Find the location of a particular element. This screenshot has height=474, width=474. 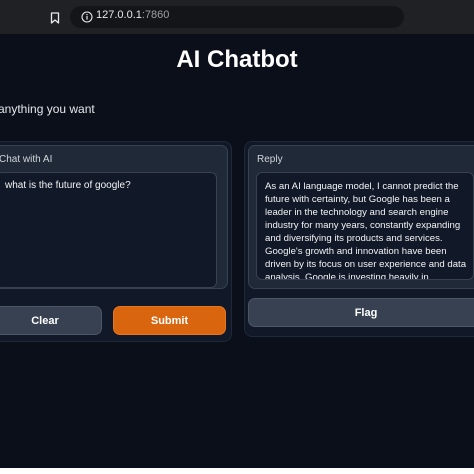

url-host: 127.0.0.1 is located at coordinates (119, 15).